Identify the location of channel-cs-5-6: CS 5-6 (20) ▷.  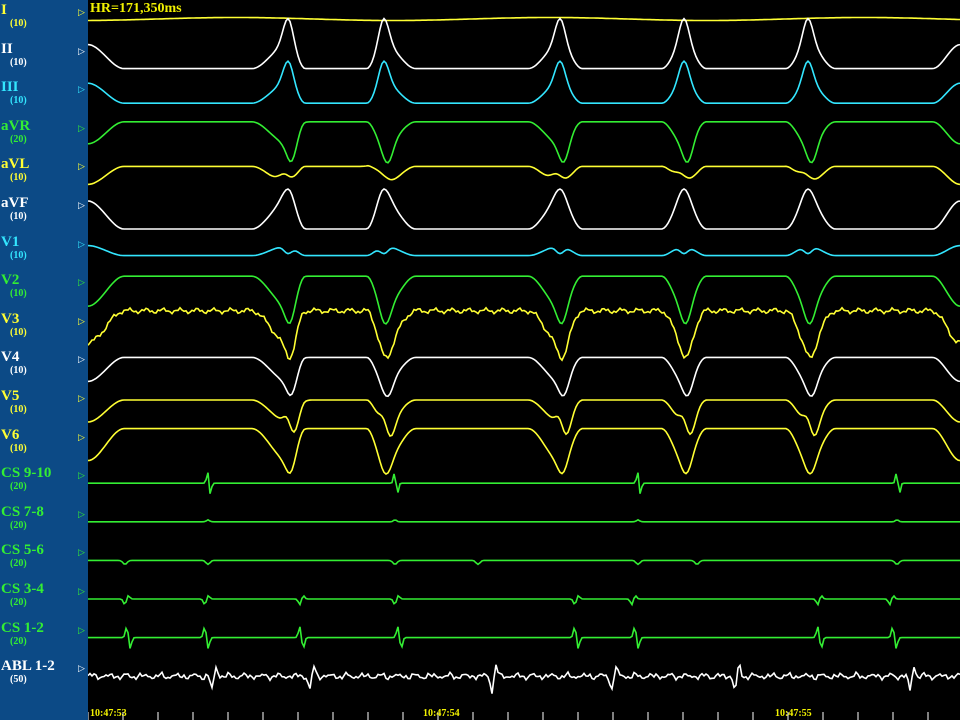
(44, 561).